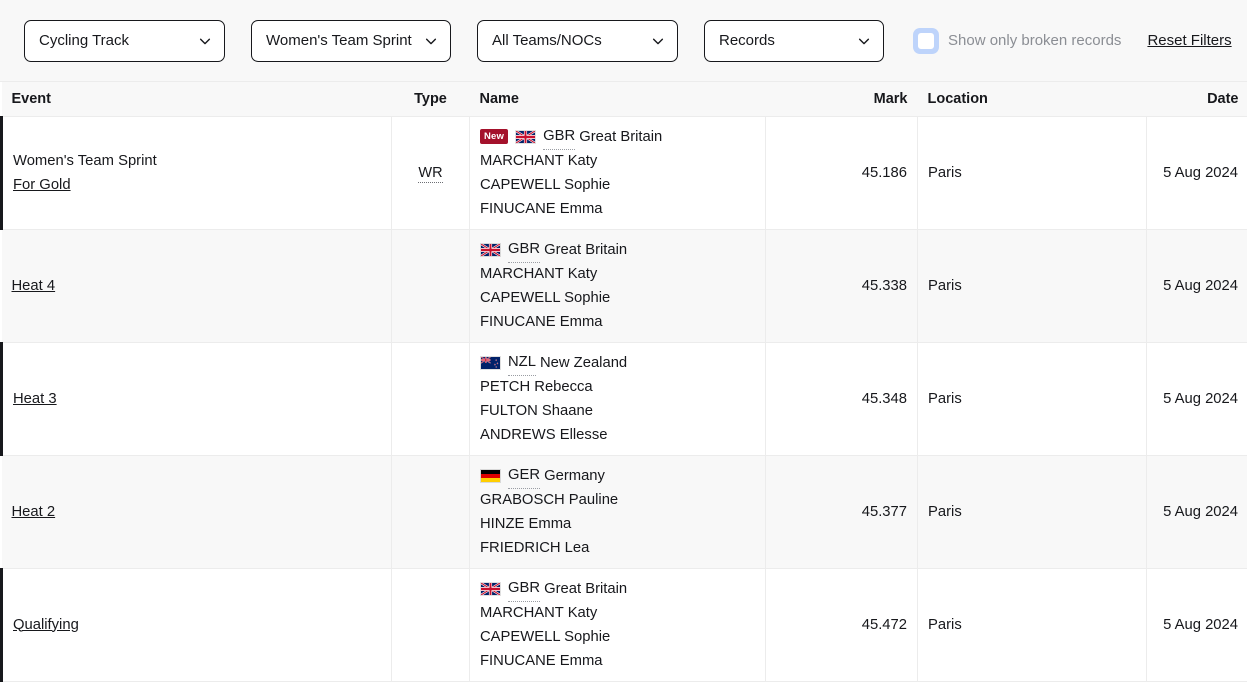 The width and height of the screenshot is (1247, 693). What do you see at coordinates (42, 185) in the screenshot?
I see `event-round-link: For Gold` at bounding box center [42, 185].